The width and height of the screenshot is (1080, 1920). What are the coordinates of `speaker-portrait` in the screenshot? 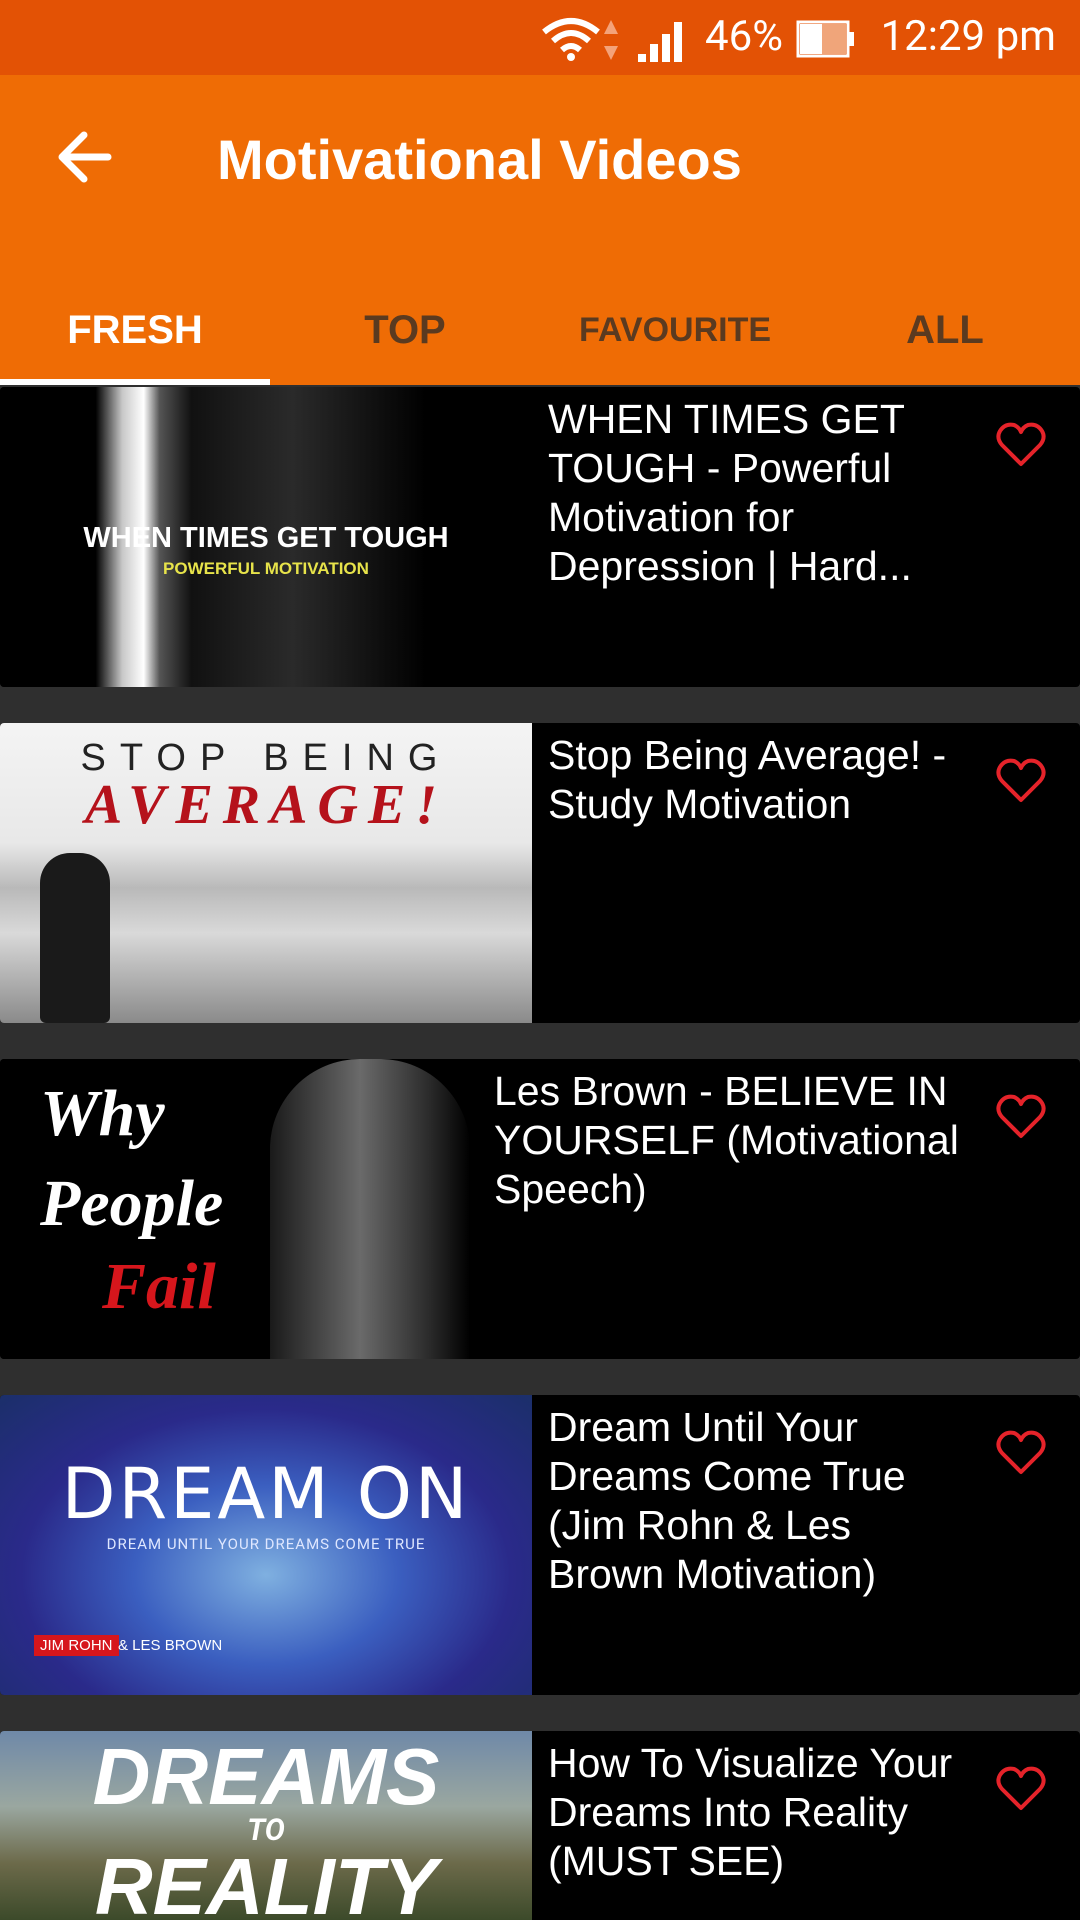 It's located at (370, 1209).